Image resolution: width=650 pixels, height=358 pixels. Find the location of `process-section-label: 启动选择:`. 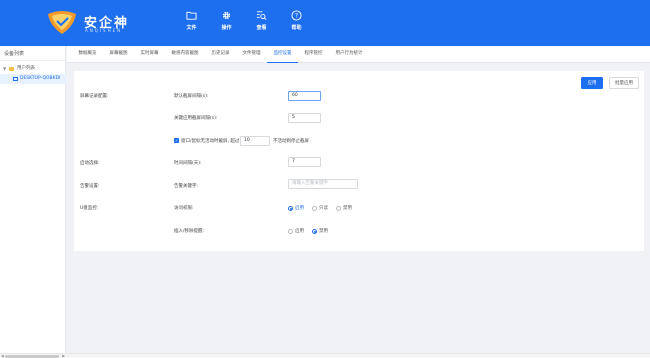

process-section-label: 启动选择: is located at coordinates (90, 163).